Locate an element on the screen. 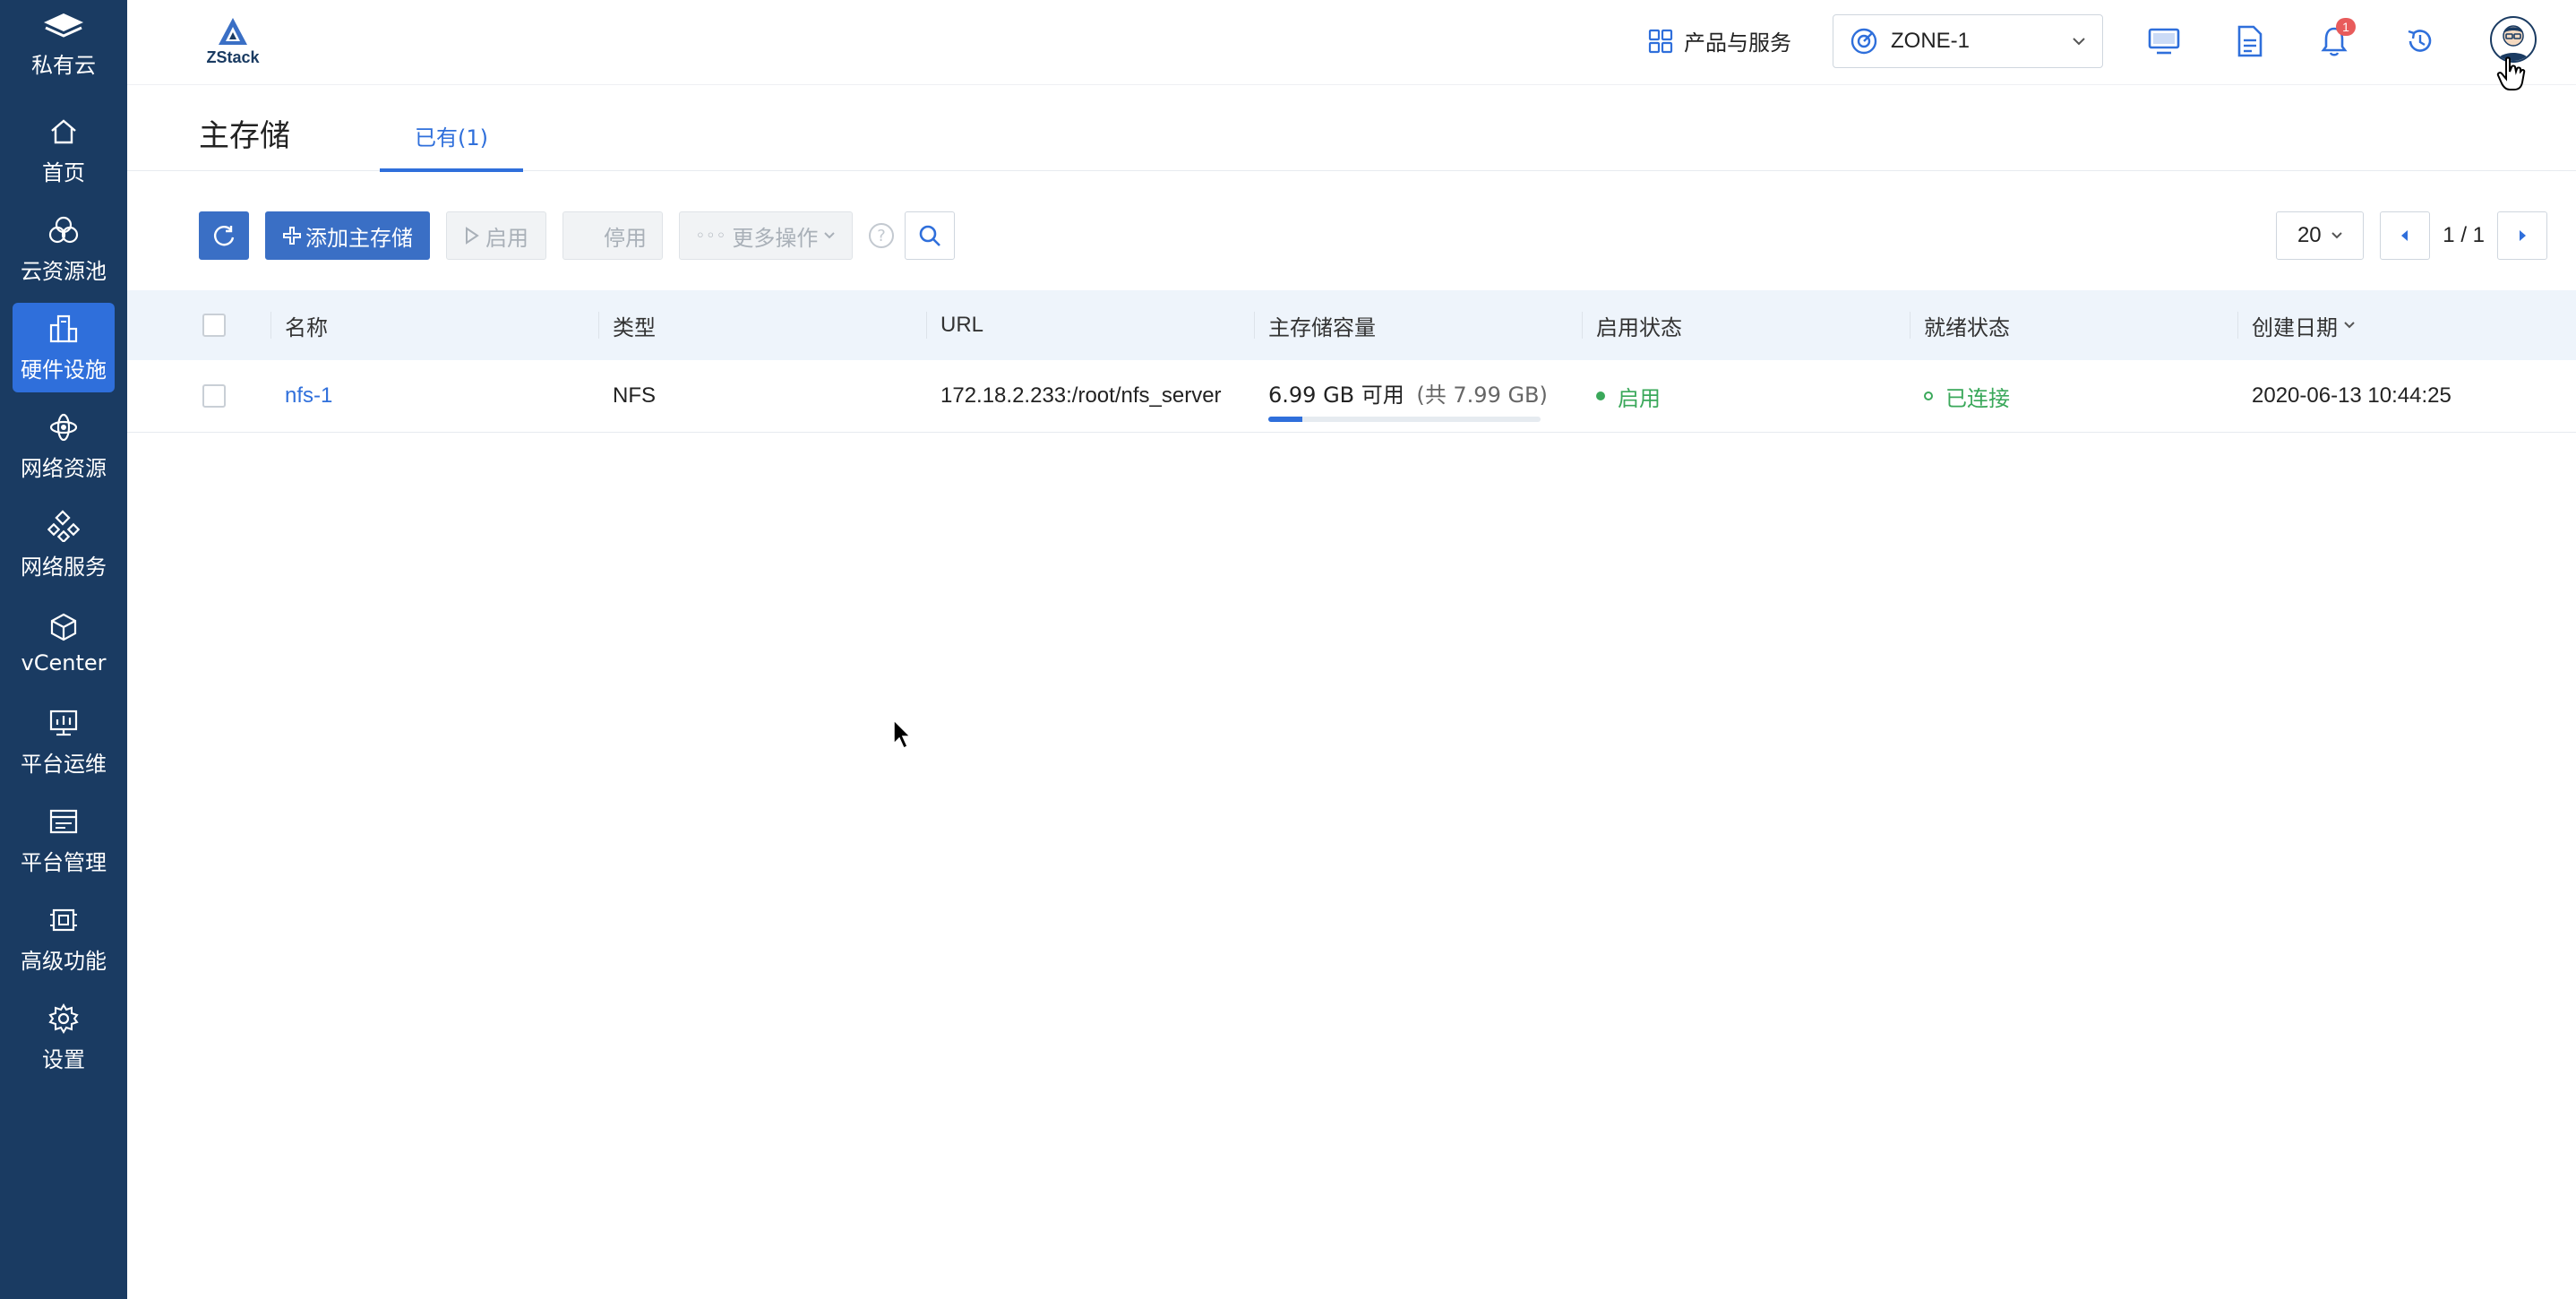 The image size is (2576, 1299). select-all-checkbox is located at coordinates (214, 325).